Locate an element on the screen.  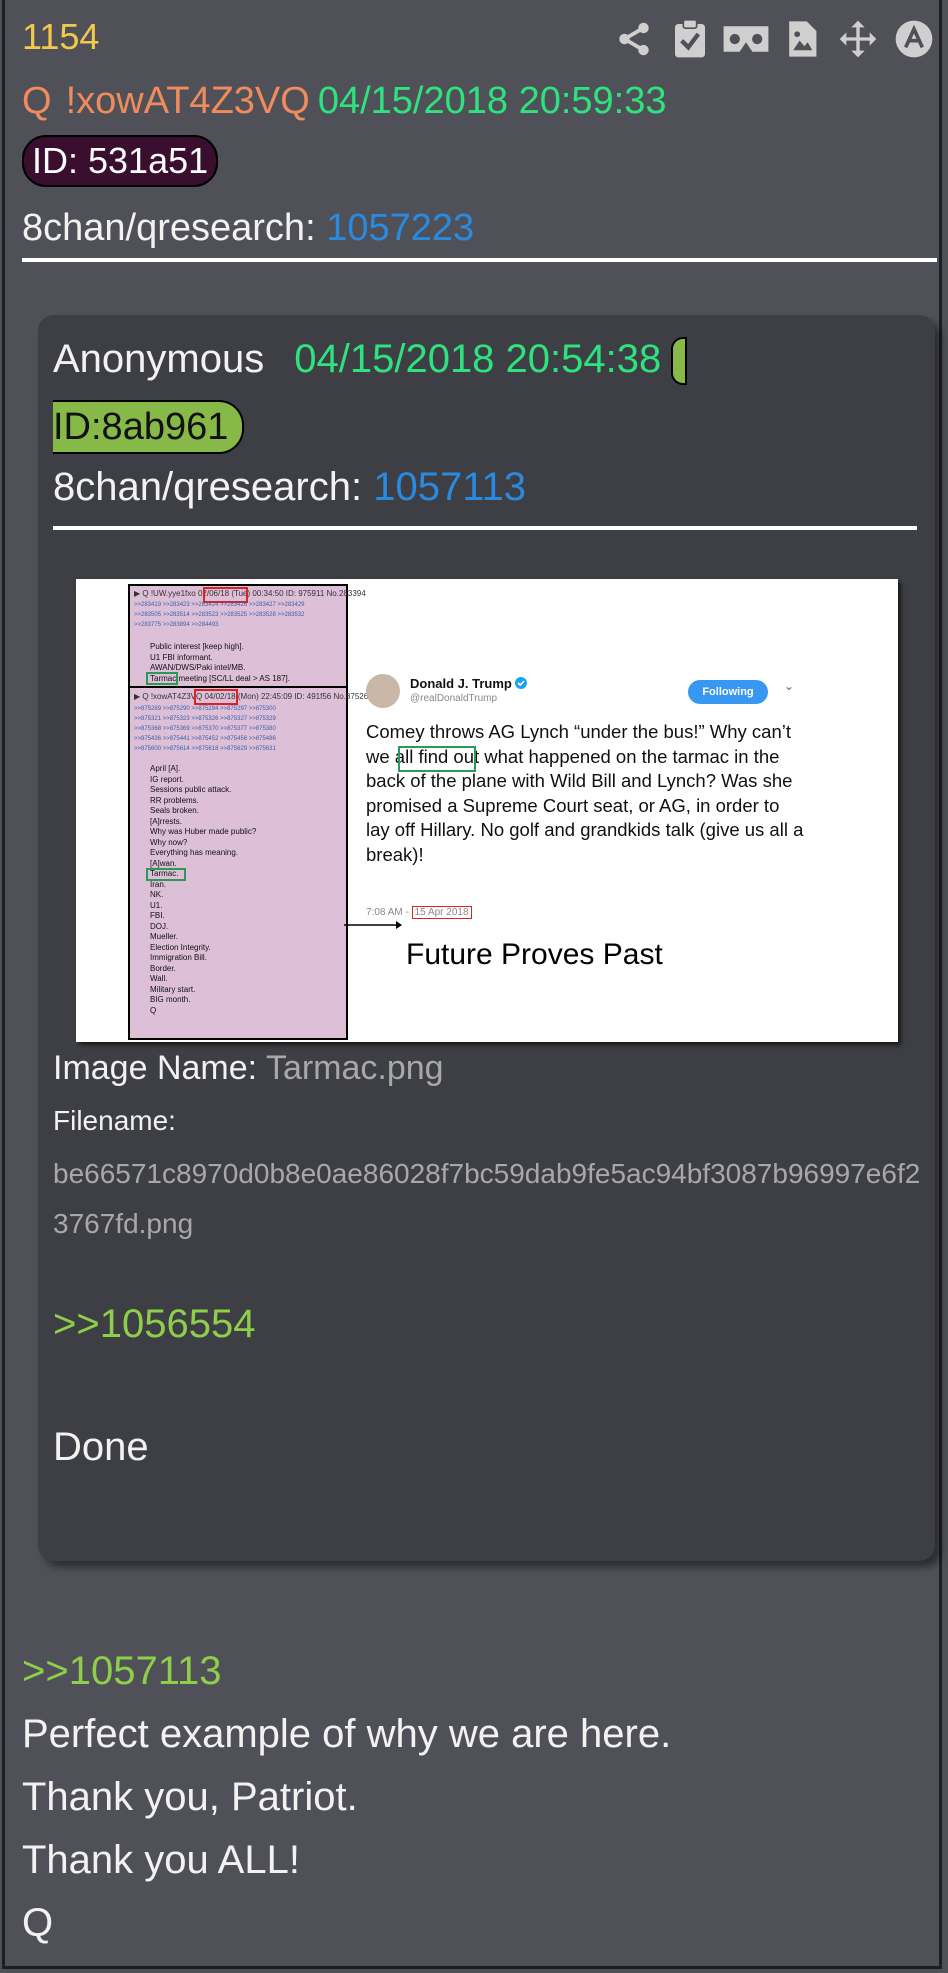
post-line: Q is located at coordinates (38, 1923).